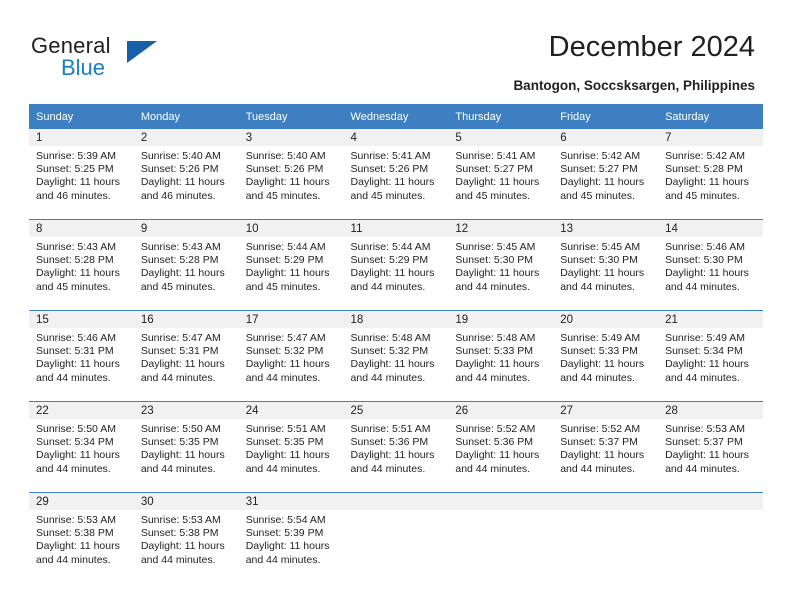  What do you see at coordinates (291, 116) in the screenshot?
I see `weekday-header-tuesday: Tuesday` at bounding box center [291, 116].